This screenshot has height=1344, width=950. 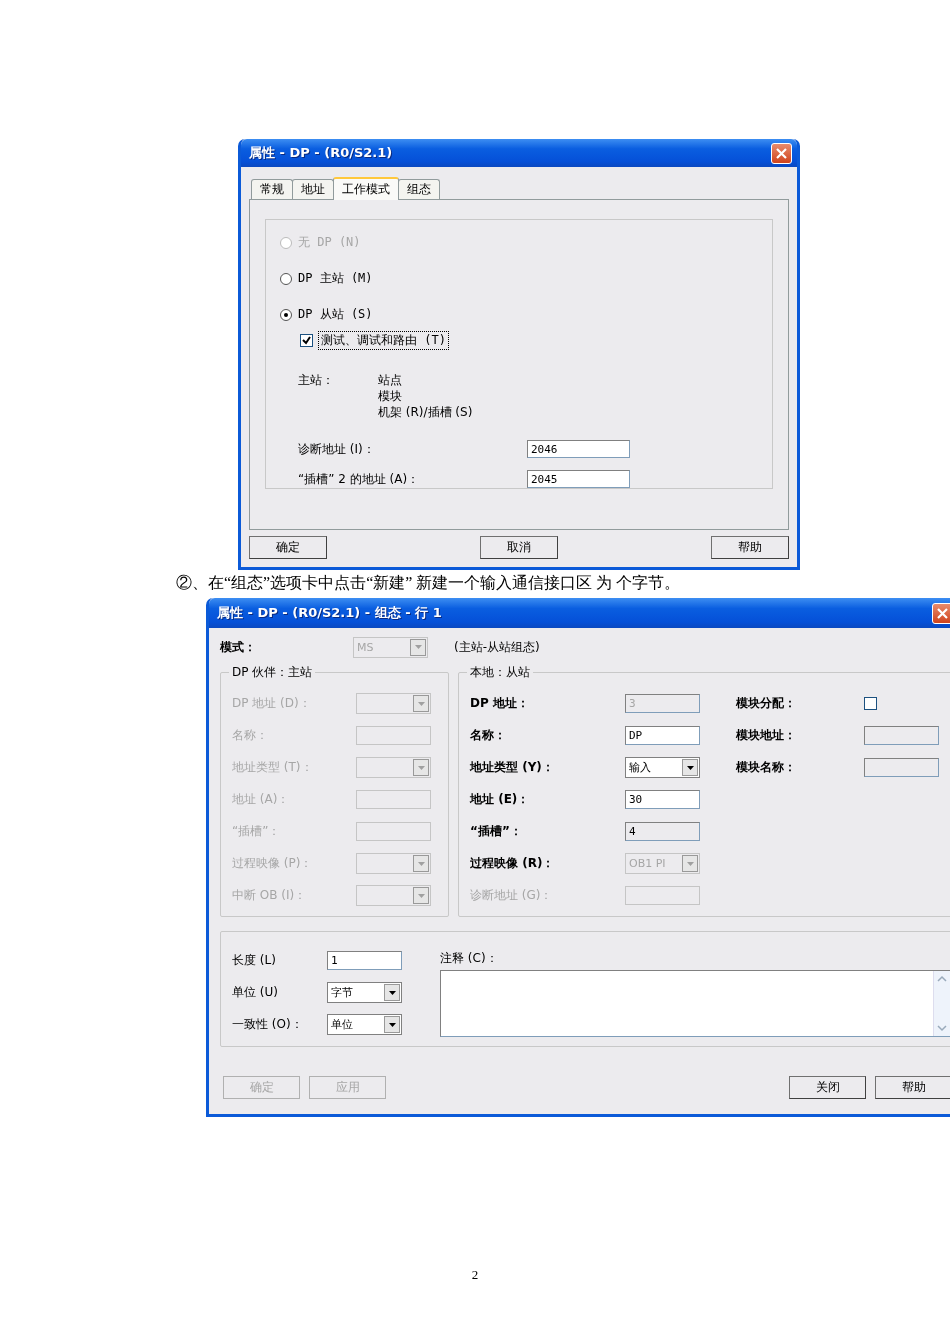 I want to click on tab: 组态, so click(x=419, y=189).